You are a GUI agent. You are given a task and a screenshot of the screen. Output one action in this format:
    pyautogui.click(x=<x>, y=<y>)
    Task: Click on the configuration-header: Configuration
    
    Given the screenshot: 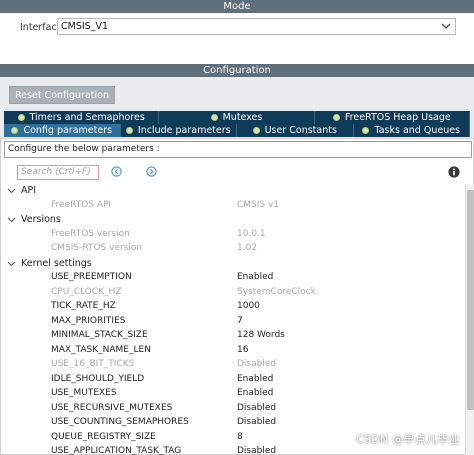 What is the action you would take?
    pyautogui.click(x=237, y=70)
    